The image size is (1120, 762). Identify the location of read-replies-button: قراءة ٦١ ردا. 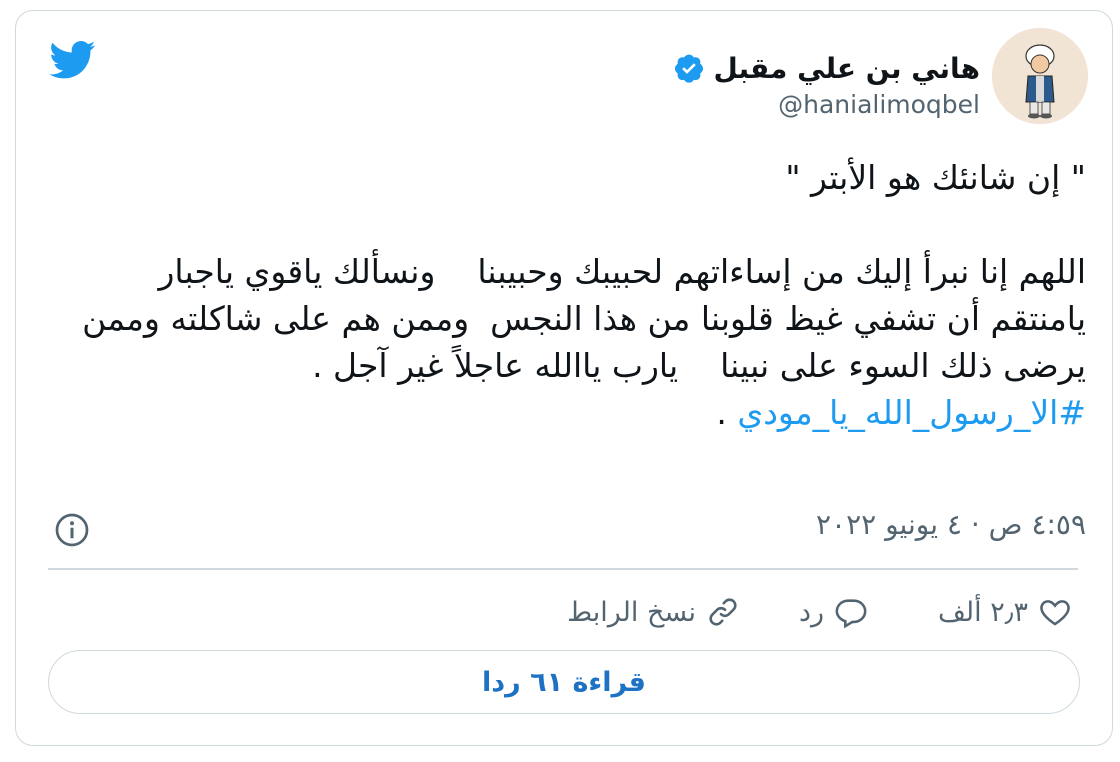
(564, 682).